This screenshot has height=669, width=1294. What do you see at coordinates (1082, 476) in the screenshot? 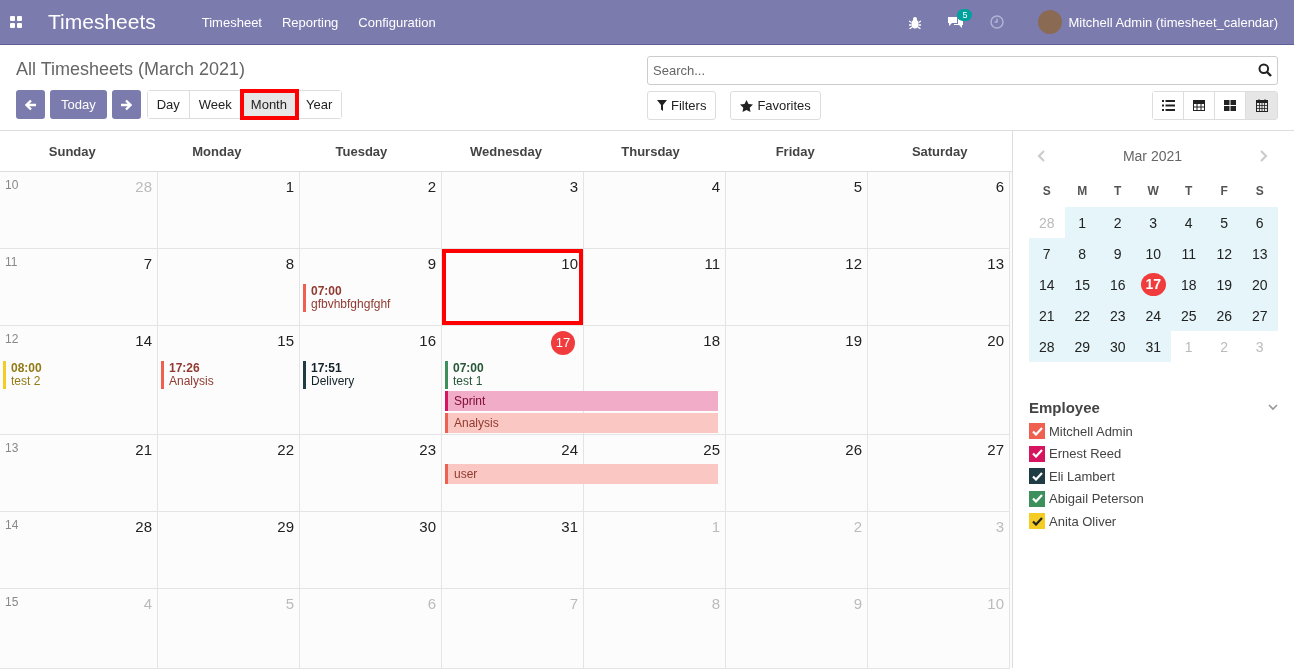
I see `employee-name: Eli Lambert` at bounding box center [1082, 476].